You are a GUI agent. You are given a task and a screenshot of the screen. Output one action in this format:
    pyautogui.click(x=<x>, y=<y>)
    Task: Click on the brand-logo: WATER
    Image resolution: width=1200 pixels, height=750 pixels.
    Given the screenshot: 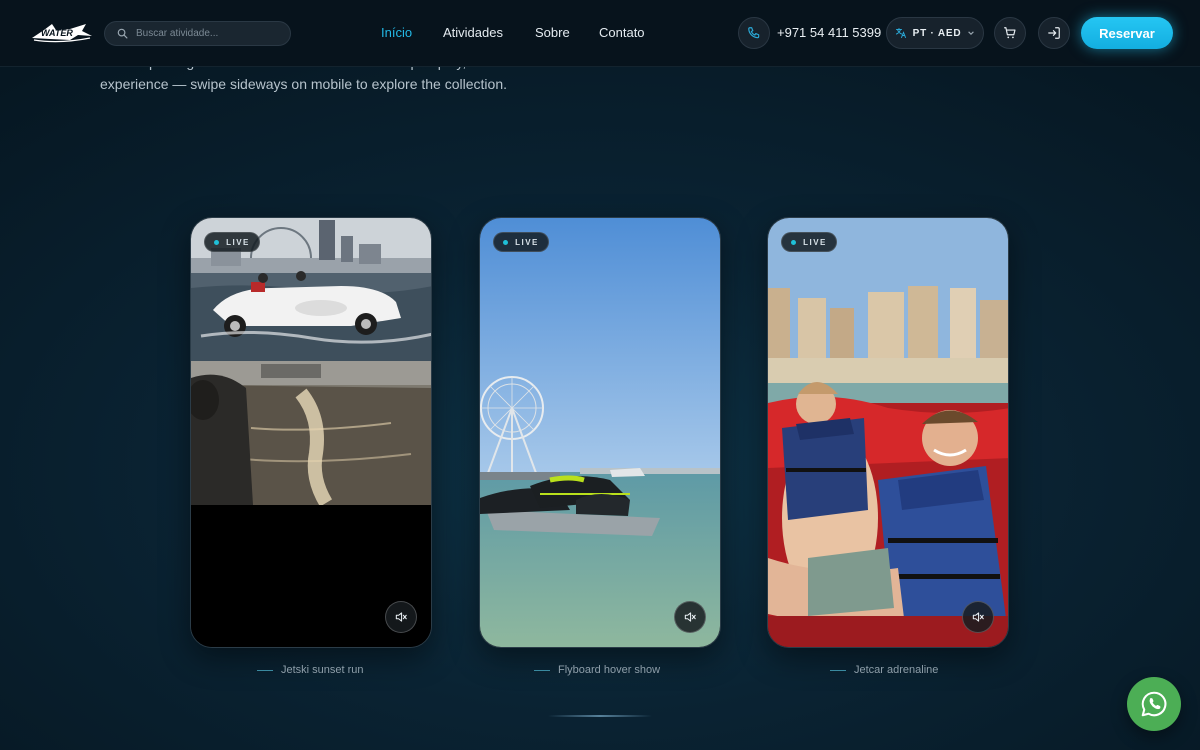 What is the action you would take?
    pyautogui.click(x=62, y=33)
    